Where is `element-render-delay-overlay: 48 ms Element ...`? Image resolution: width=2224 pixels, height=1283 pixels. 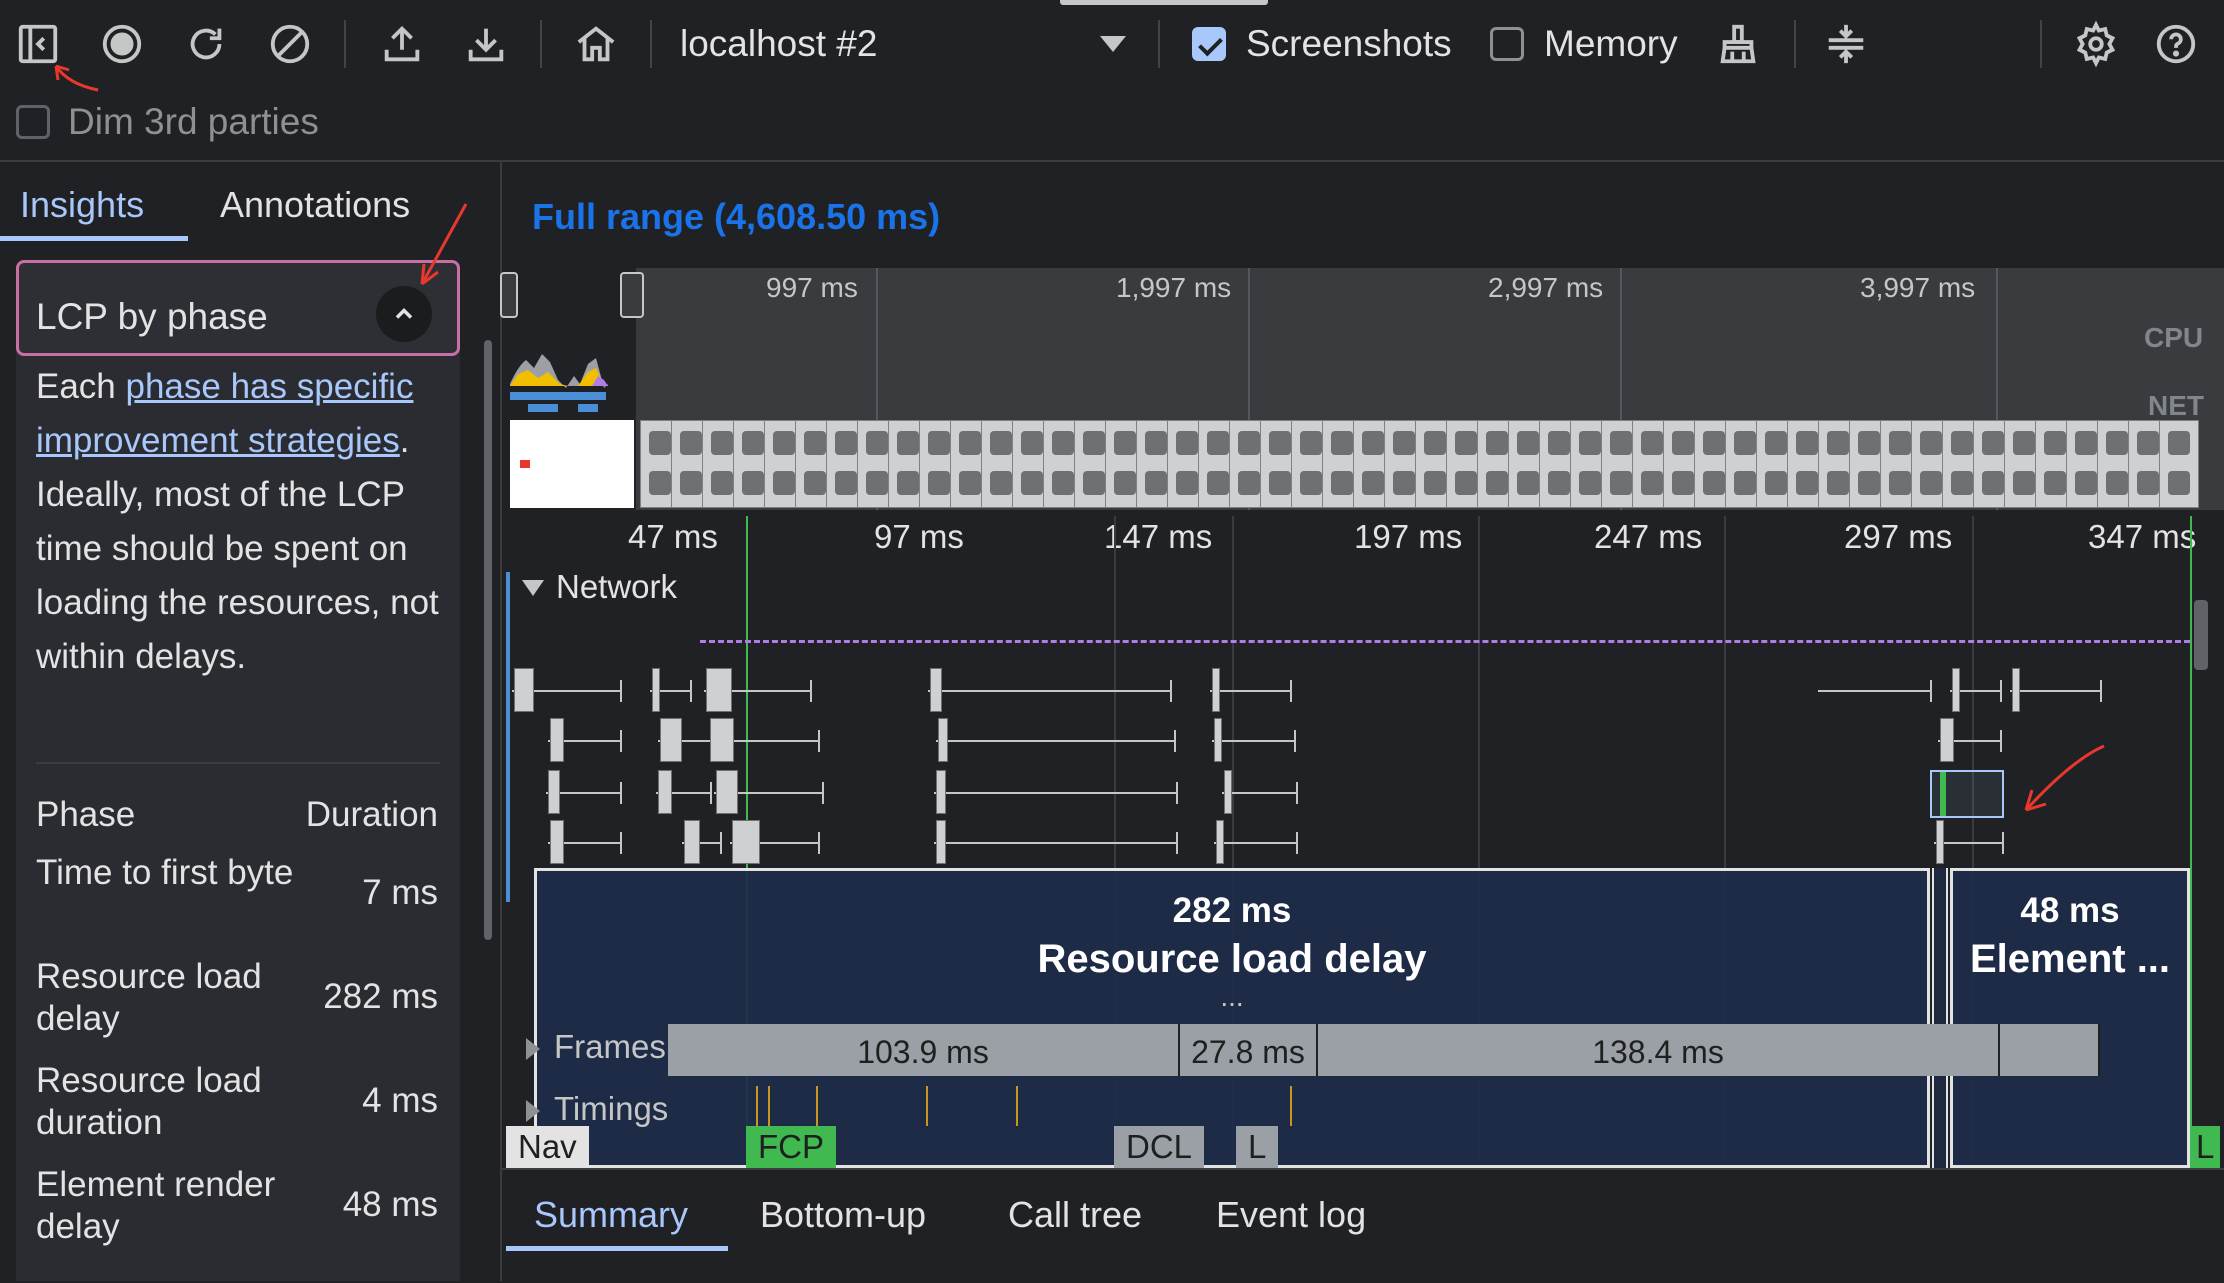
element-render-delay-overlay: 48 ms Element ... is located at coordinates (2070, 1018).